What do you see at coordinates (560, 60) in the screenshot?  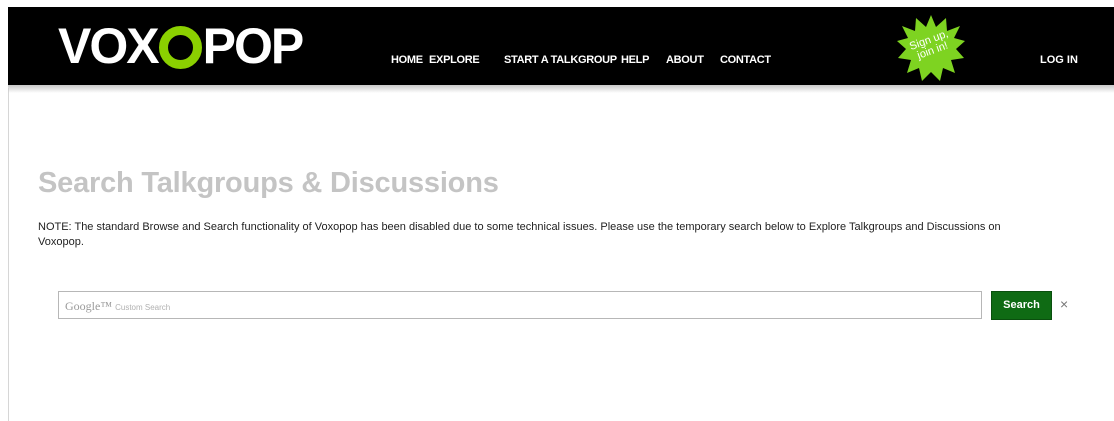 I see `nav-start-talkgroup: START A TALKGROUP` at bounding box center [560, 60].